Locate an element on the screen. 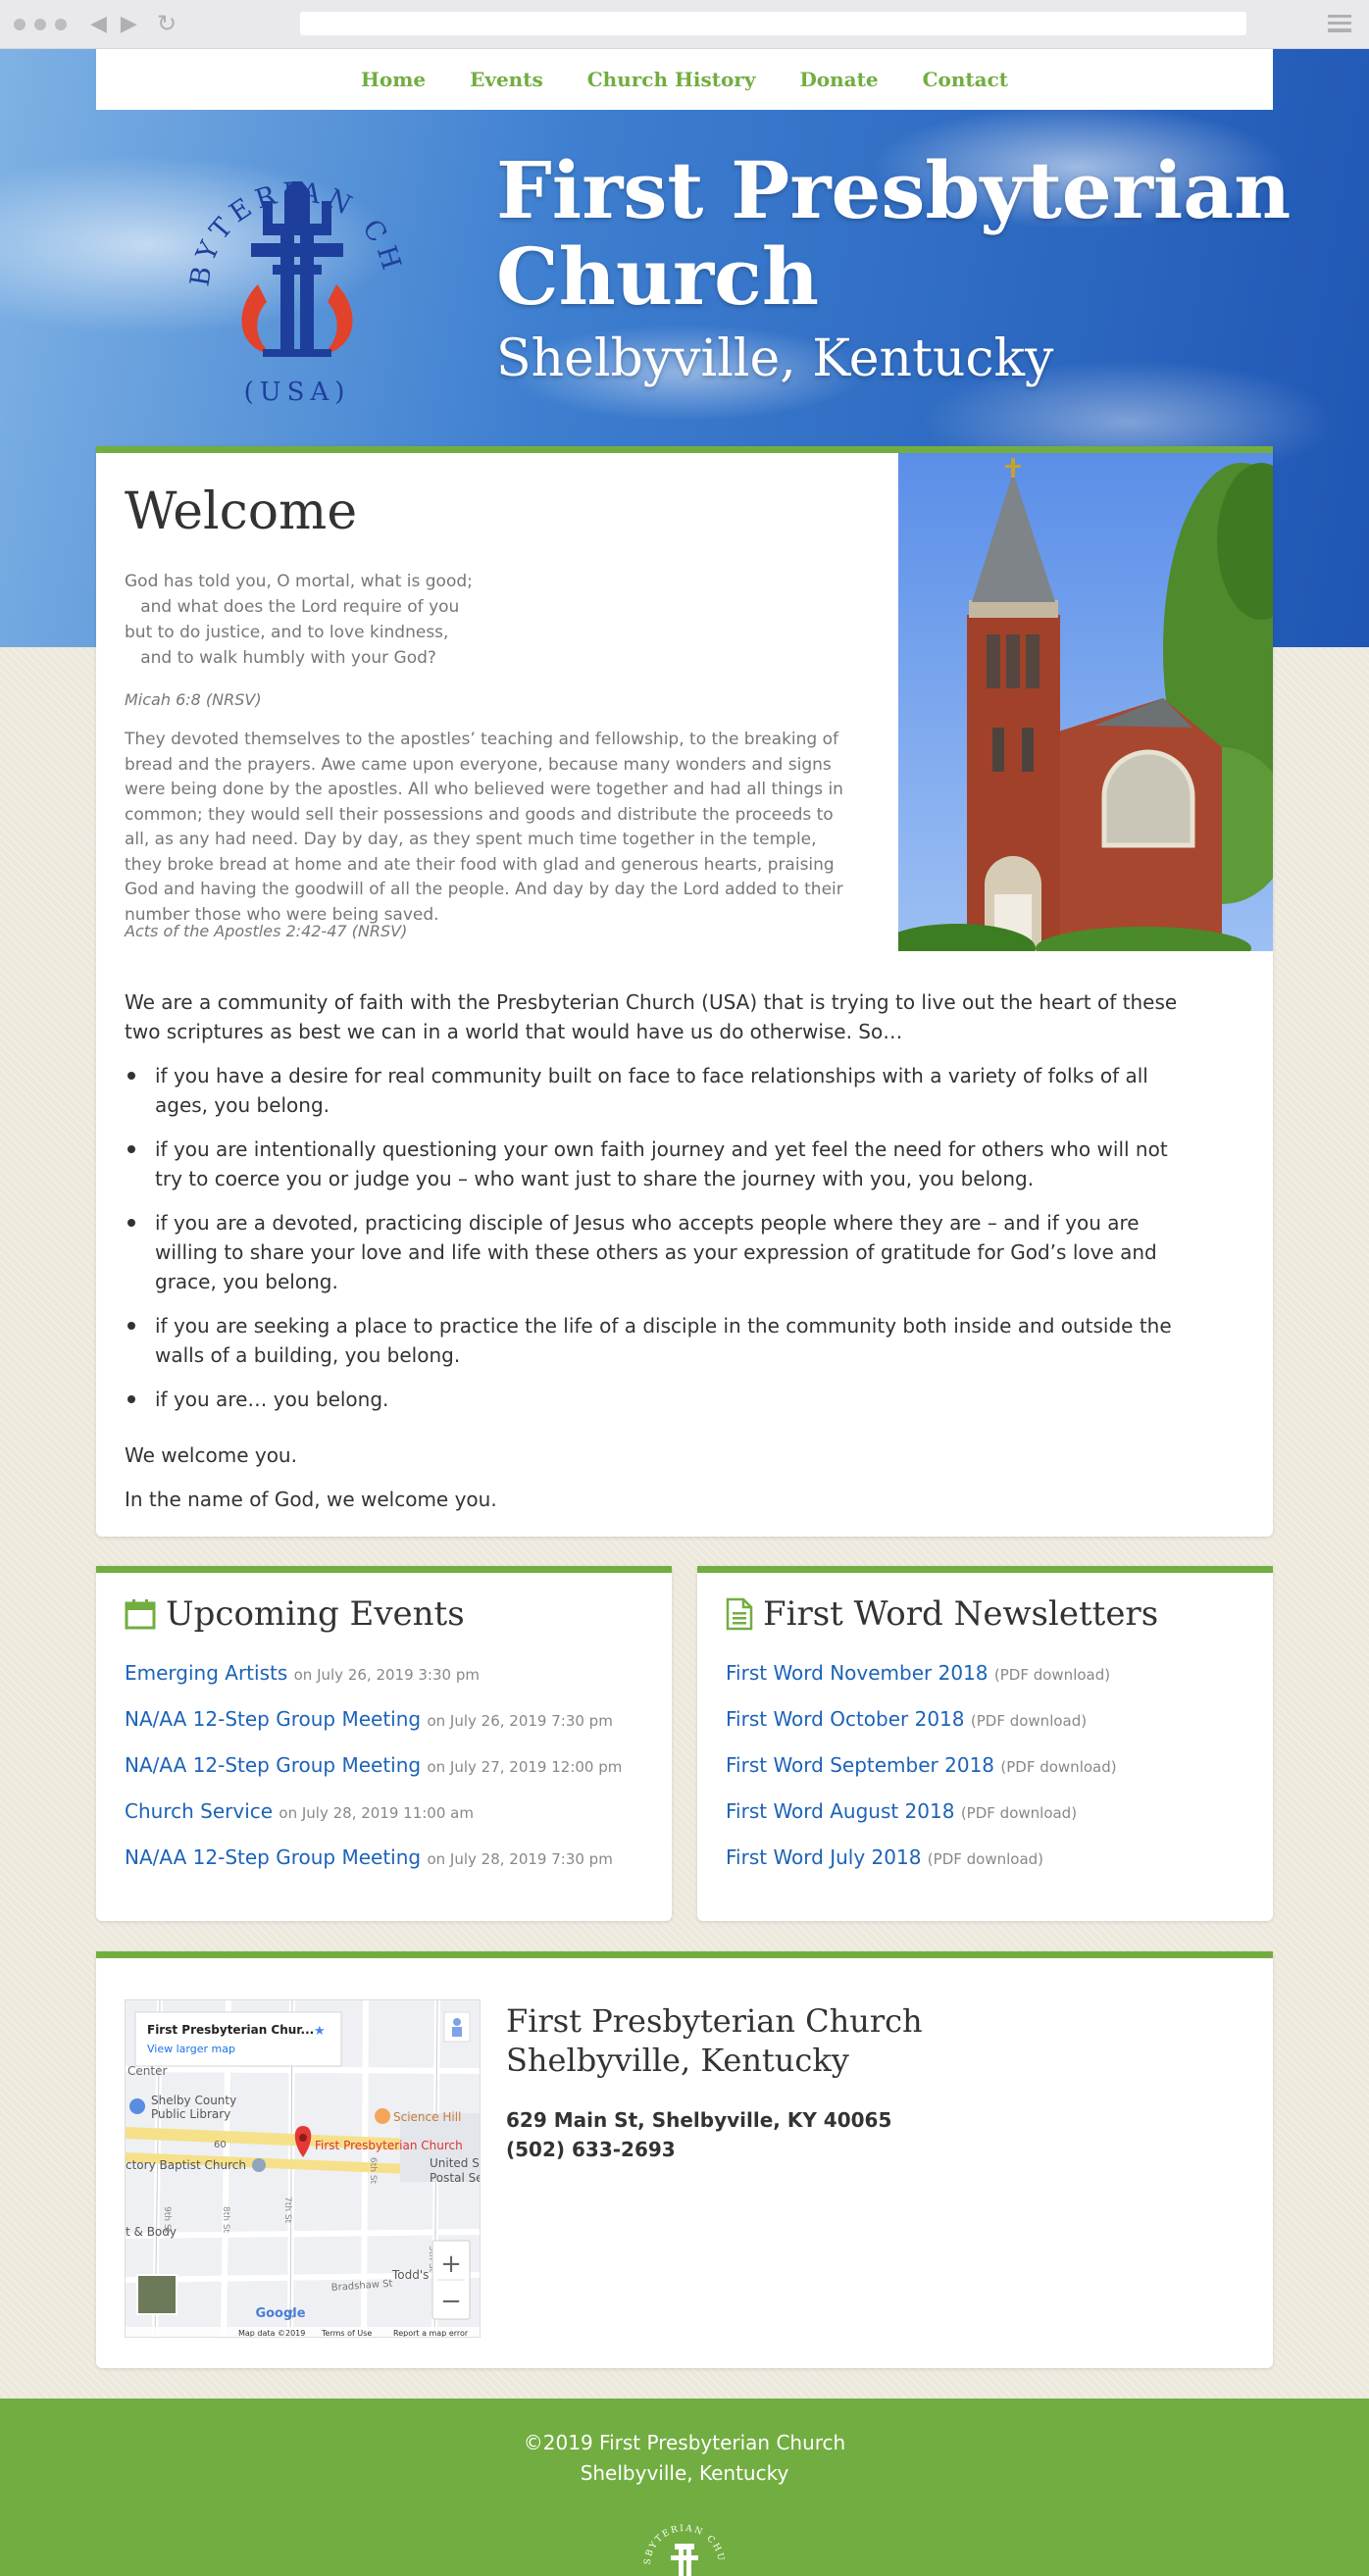 The height and width of the screenshot is (2576, 1369). nav-church-history: Church History is located at coordinates (671, 79).